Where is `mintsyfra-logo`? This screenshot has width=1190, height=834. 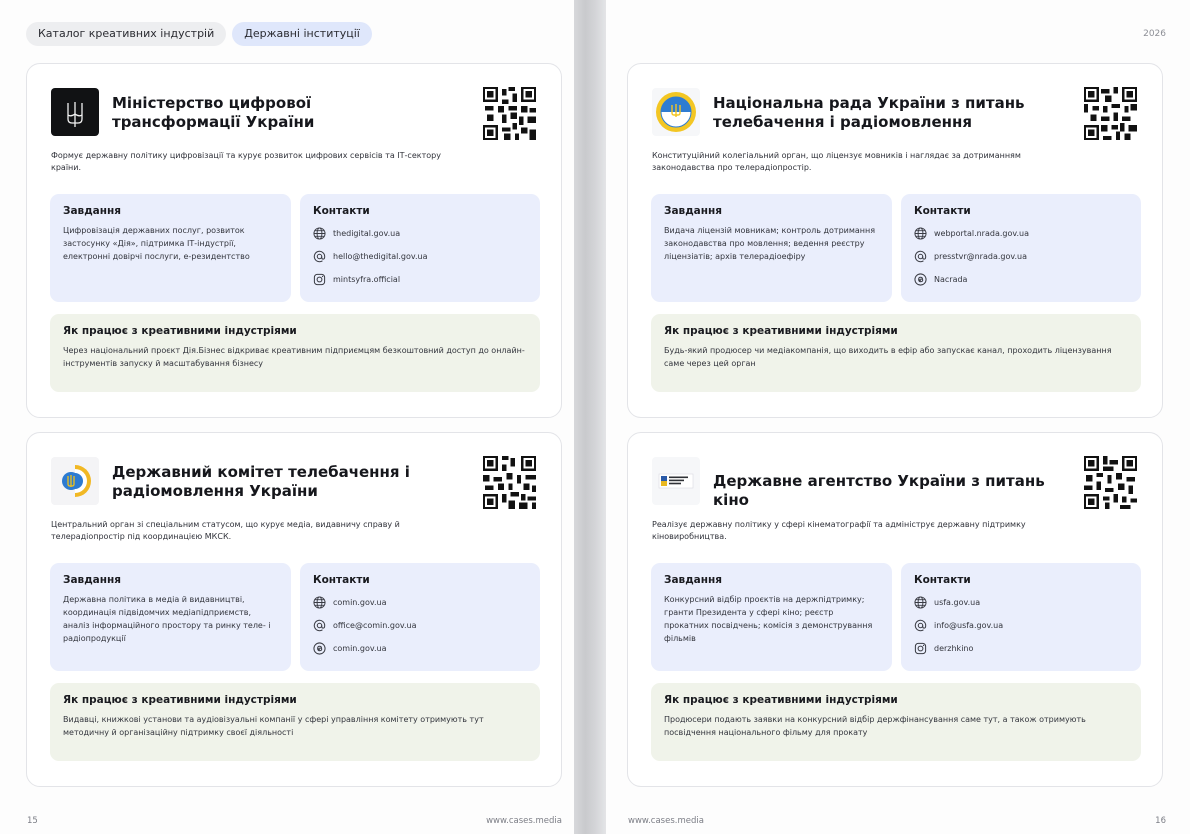 mintsyfra-logo is located at coordinates (75, 112).